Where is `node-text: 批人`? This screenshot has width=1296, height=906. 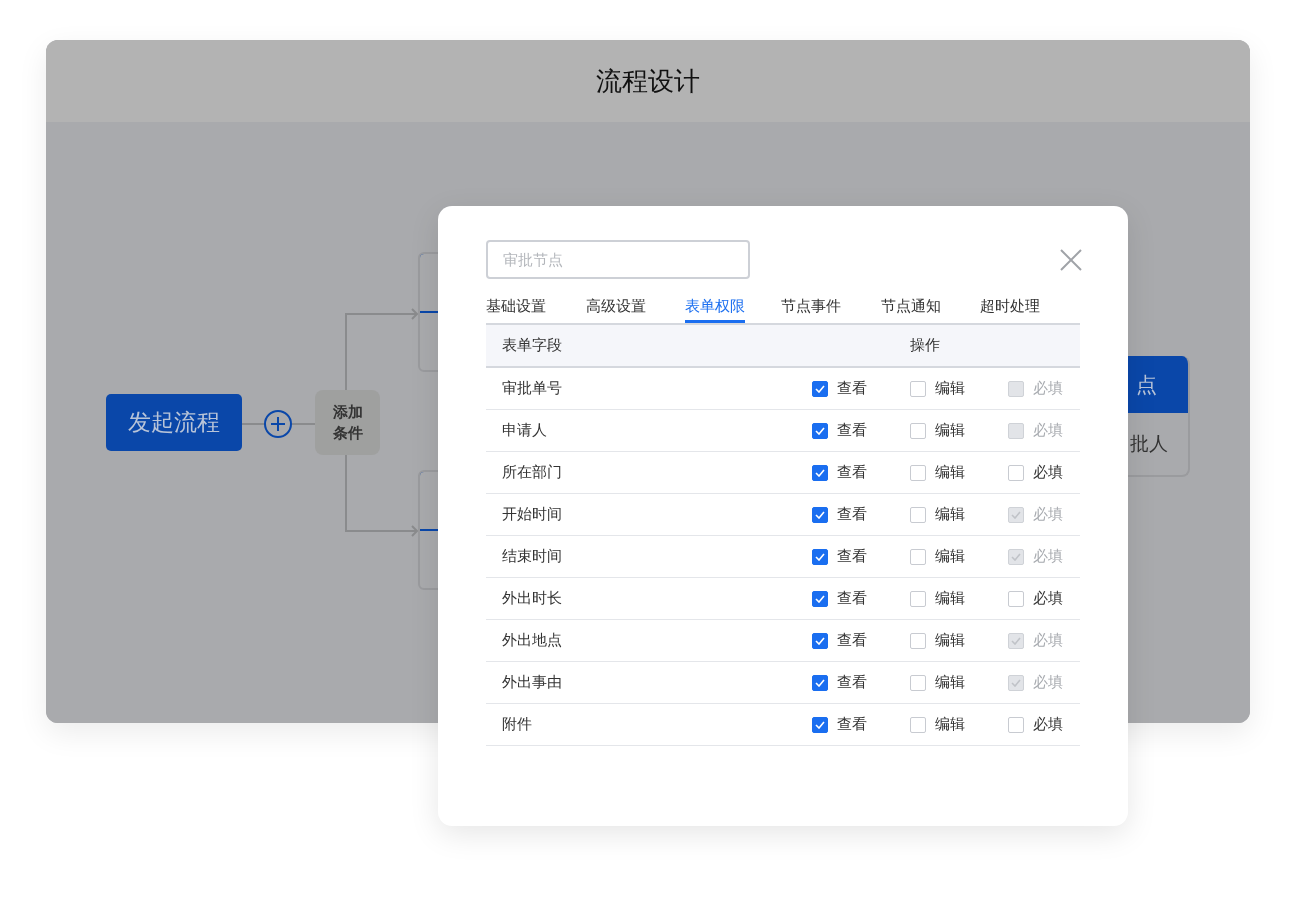 node-text: 批人 is located at coordinates (1149, 443).